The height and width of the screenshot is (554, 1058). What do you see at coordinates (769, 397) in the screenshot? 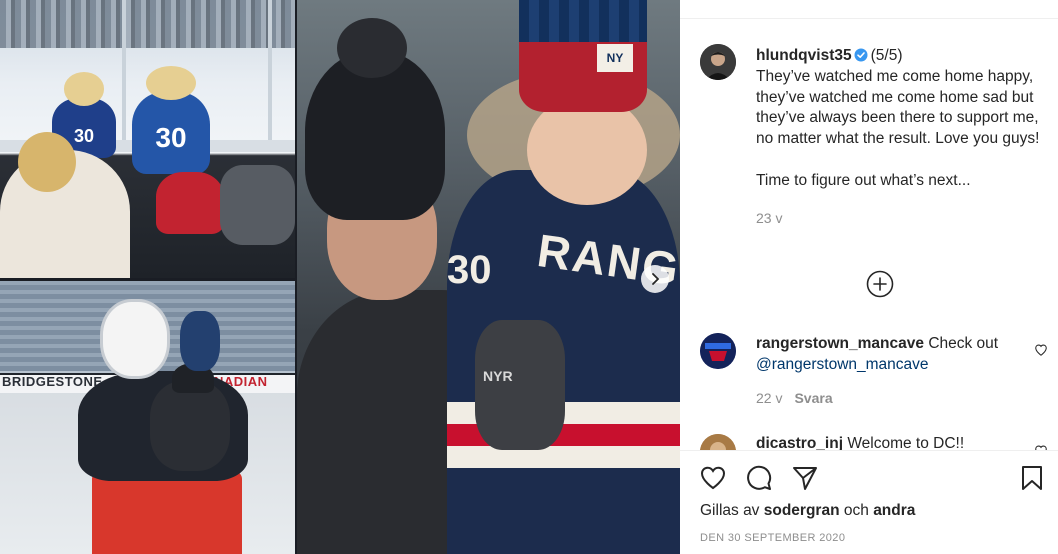
I see `comment-time-ago: 22 v` at bounding box center [769, 397].